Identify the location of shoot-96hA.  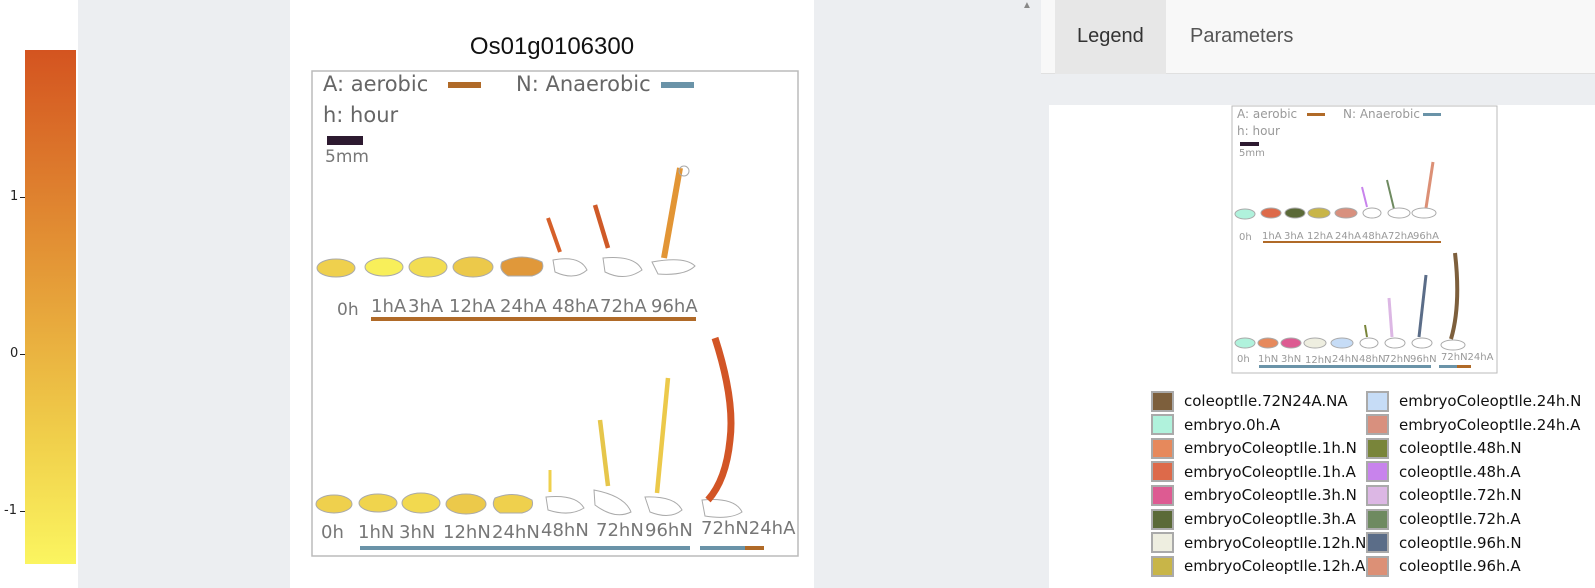
(672, 213).